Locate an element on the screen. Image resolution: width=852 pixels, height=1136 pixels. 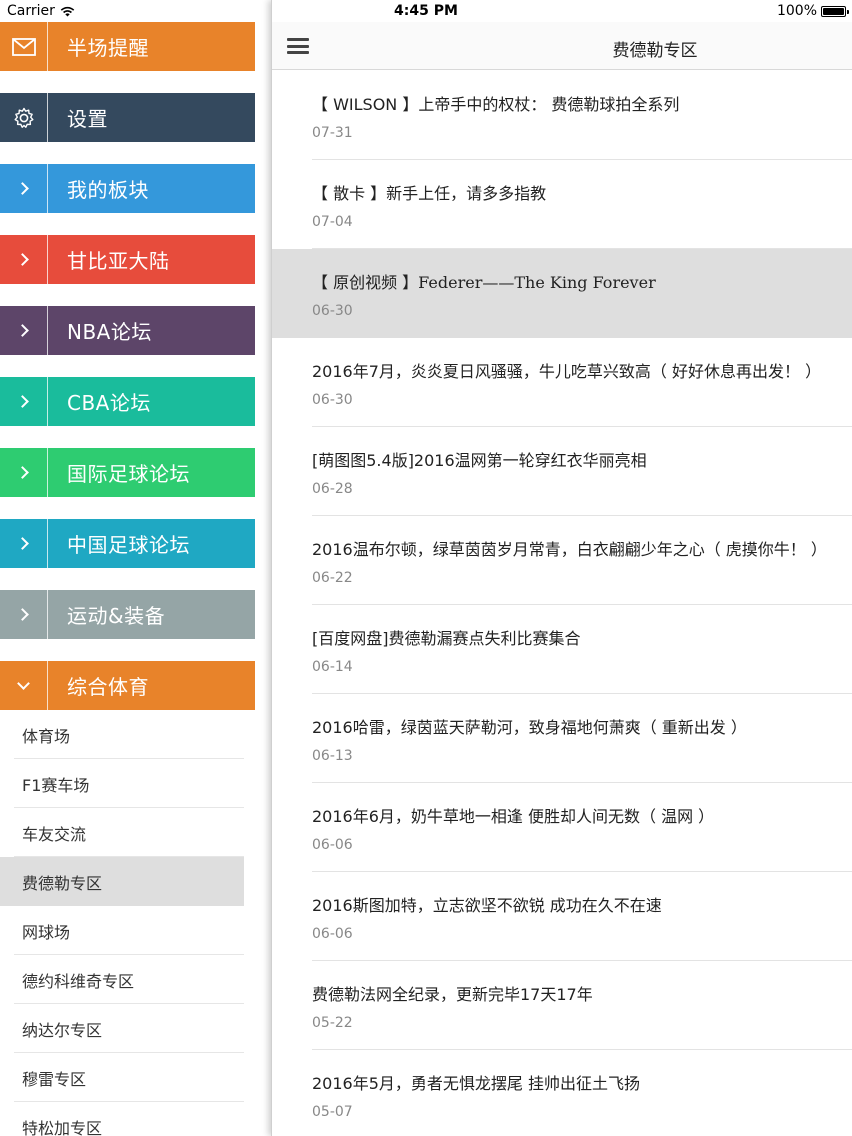
sidebar-category-cba: CBA论坛 is located at coordinates (127, 401).